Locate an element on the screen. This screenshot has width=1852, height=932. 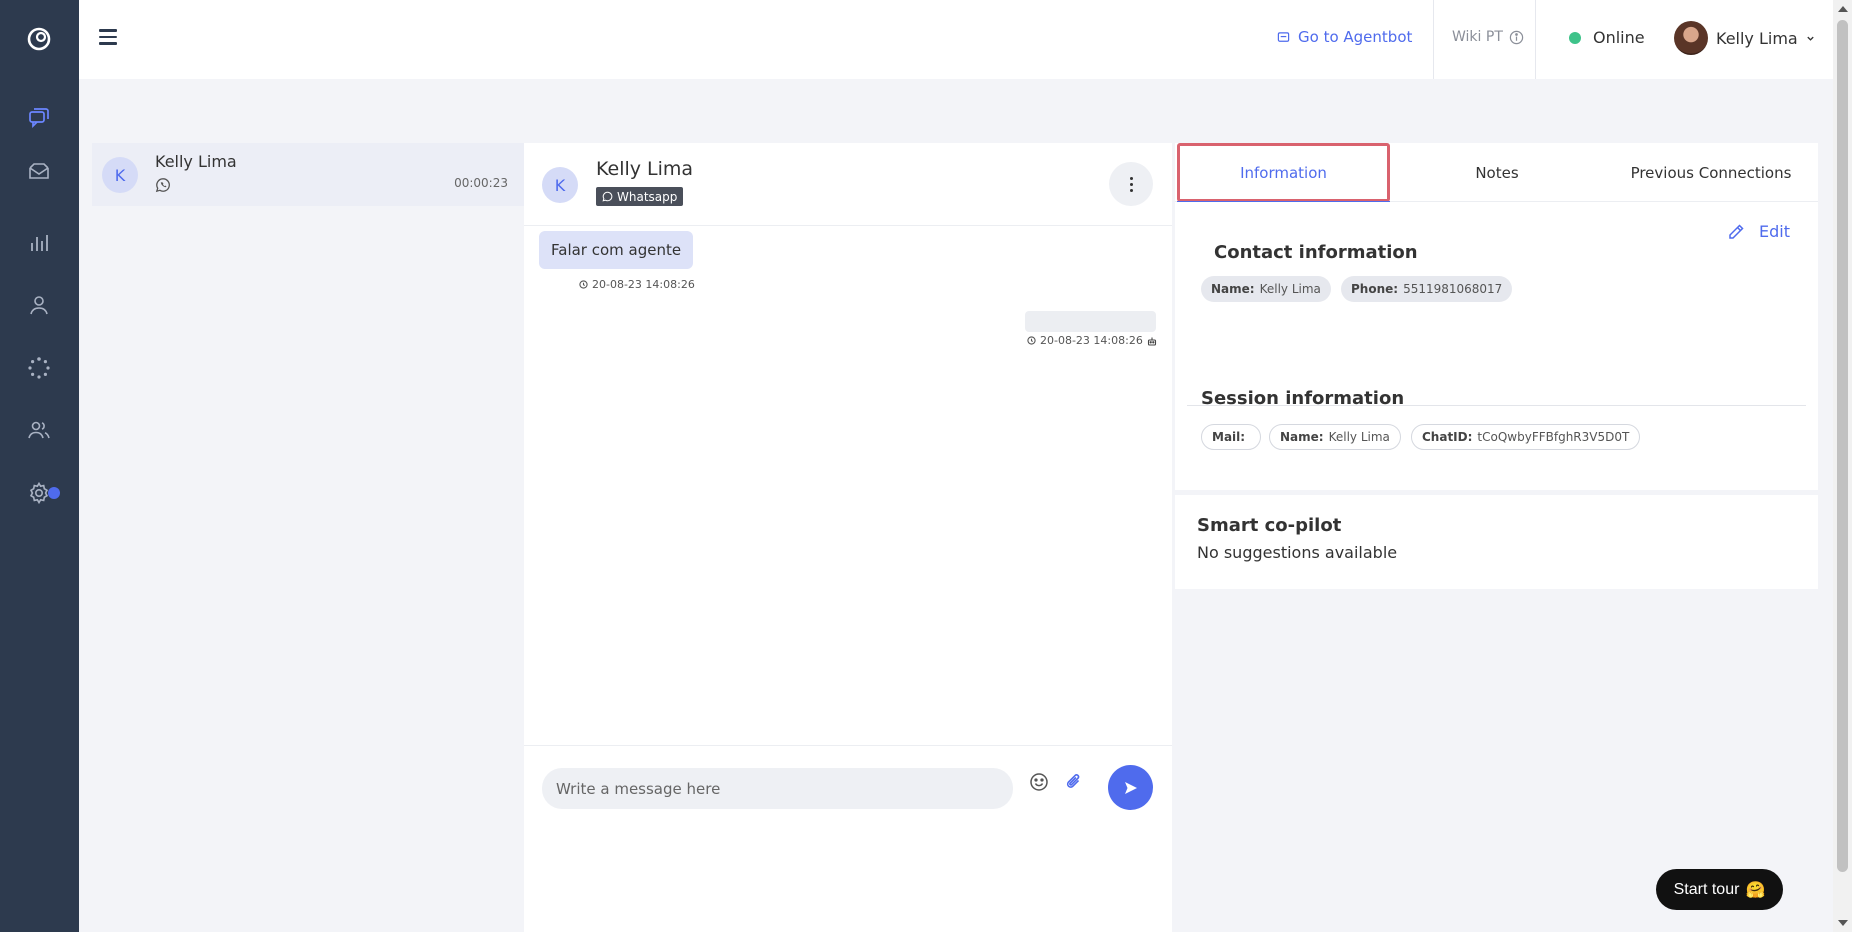
page-scrollbar is located at coordinates (1842, 466).